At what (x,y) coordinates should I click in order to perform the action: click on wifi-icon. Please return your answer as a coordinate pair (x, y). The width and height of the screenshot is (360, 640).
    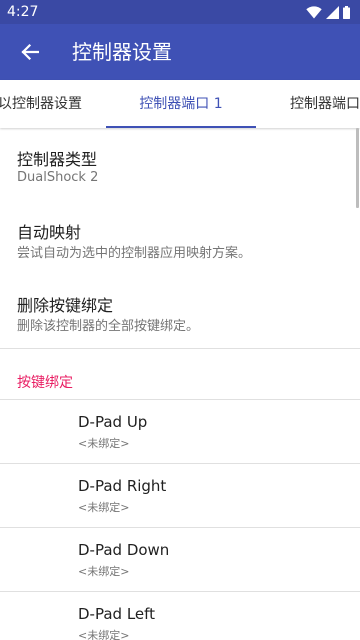
    Looking at the image, I should click on (314, 11).